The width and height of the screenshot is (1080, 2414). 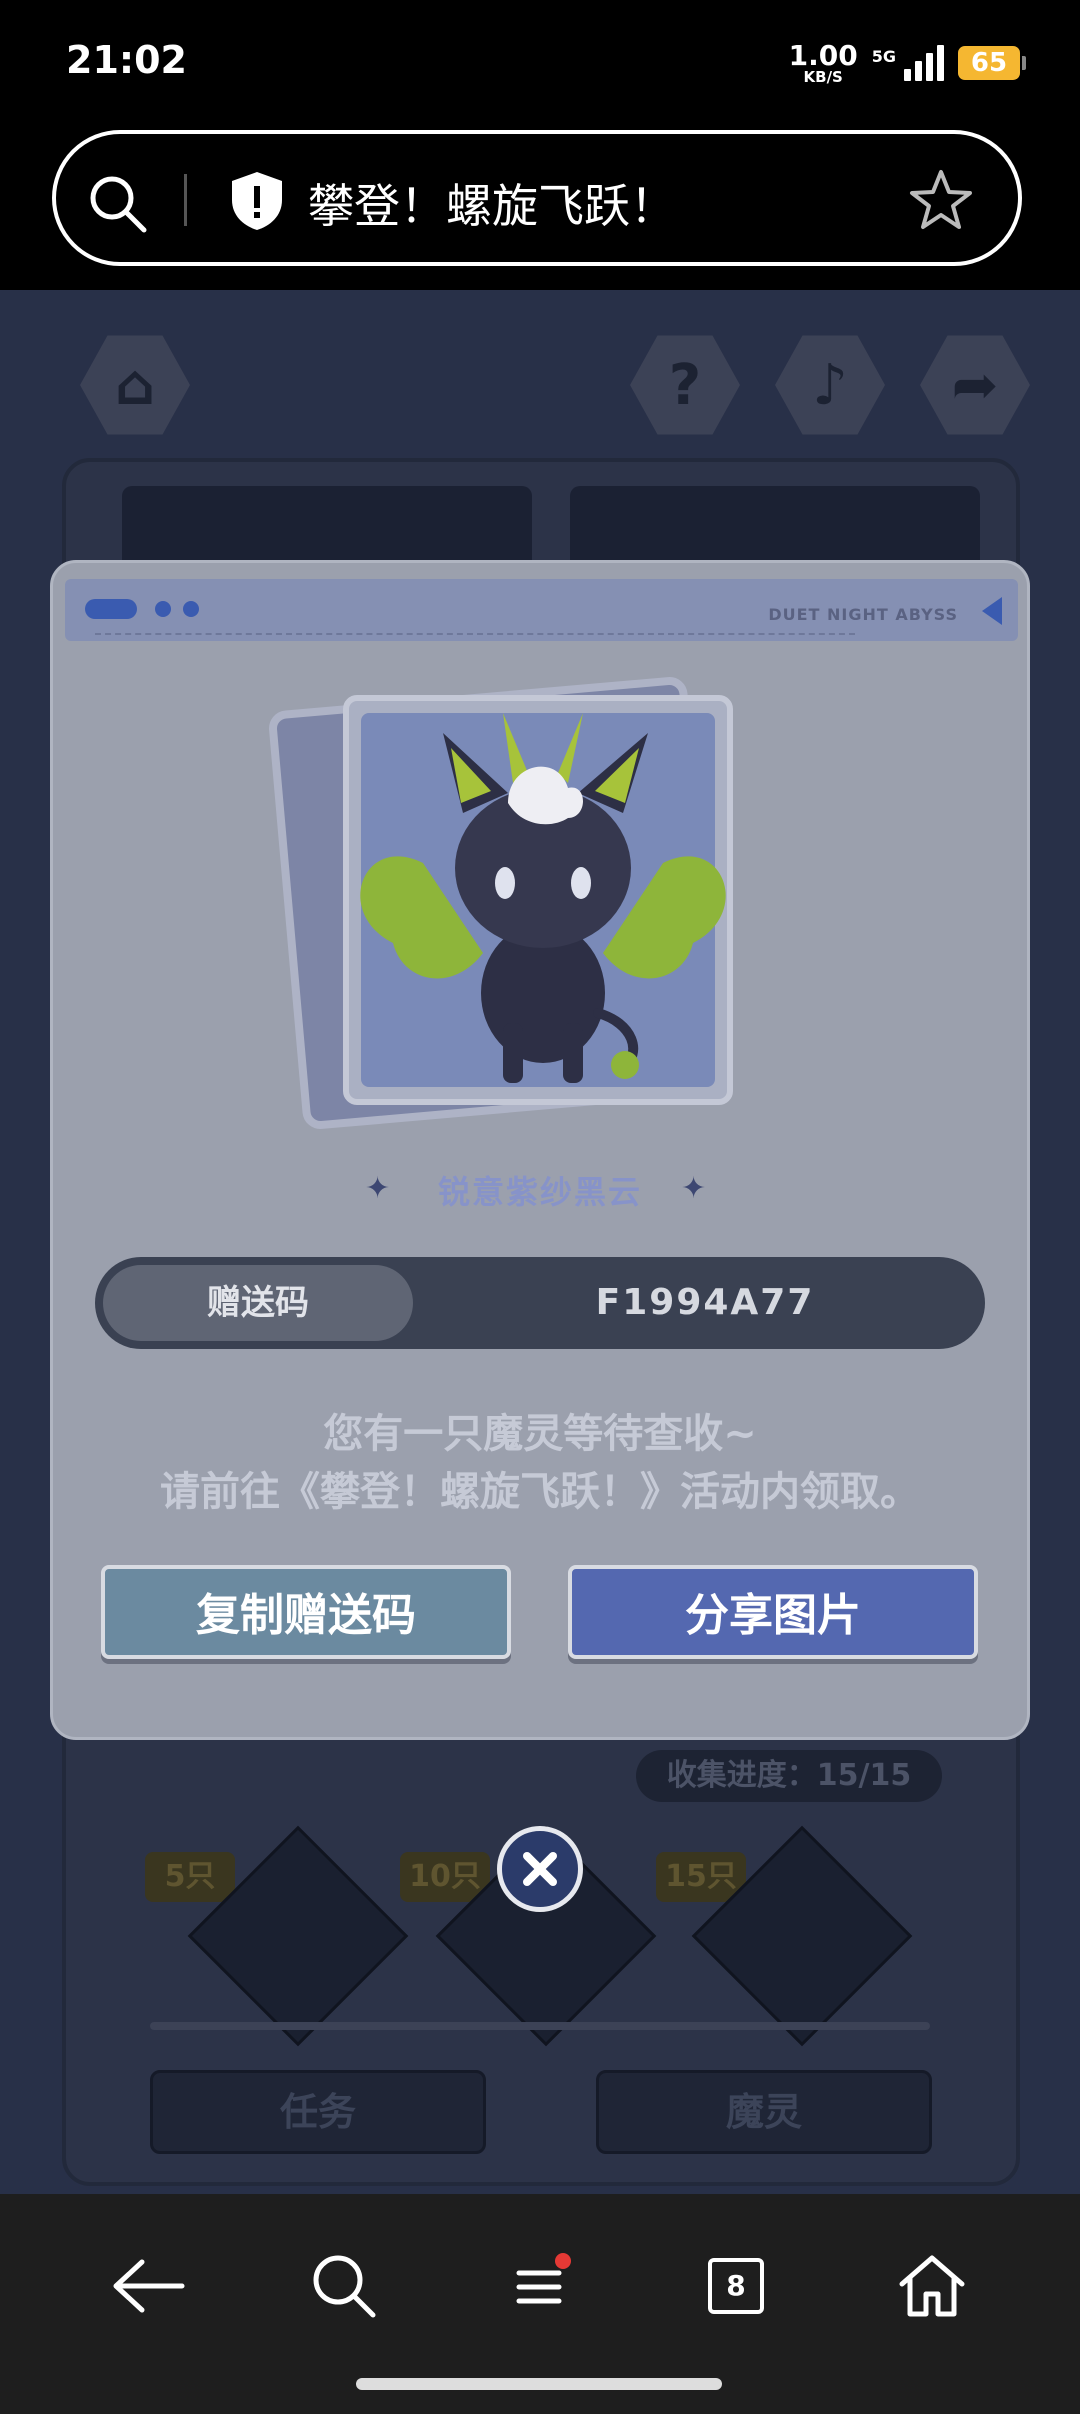 What do you see at coordinates (185, 200) in the screenshot?
I see `divider` at bounding box center [185, 200].